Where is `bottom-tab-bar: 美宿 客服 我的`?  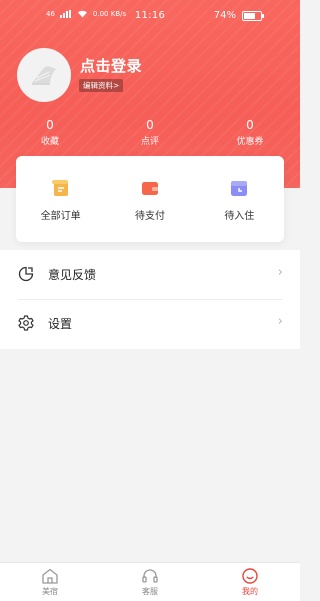 bottom-tab-bar: 美宿 客服 我的 is located at coordinates (150, 581).